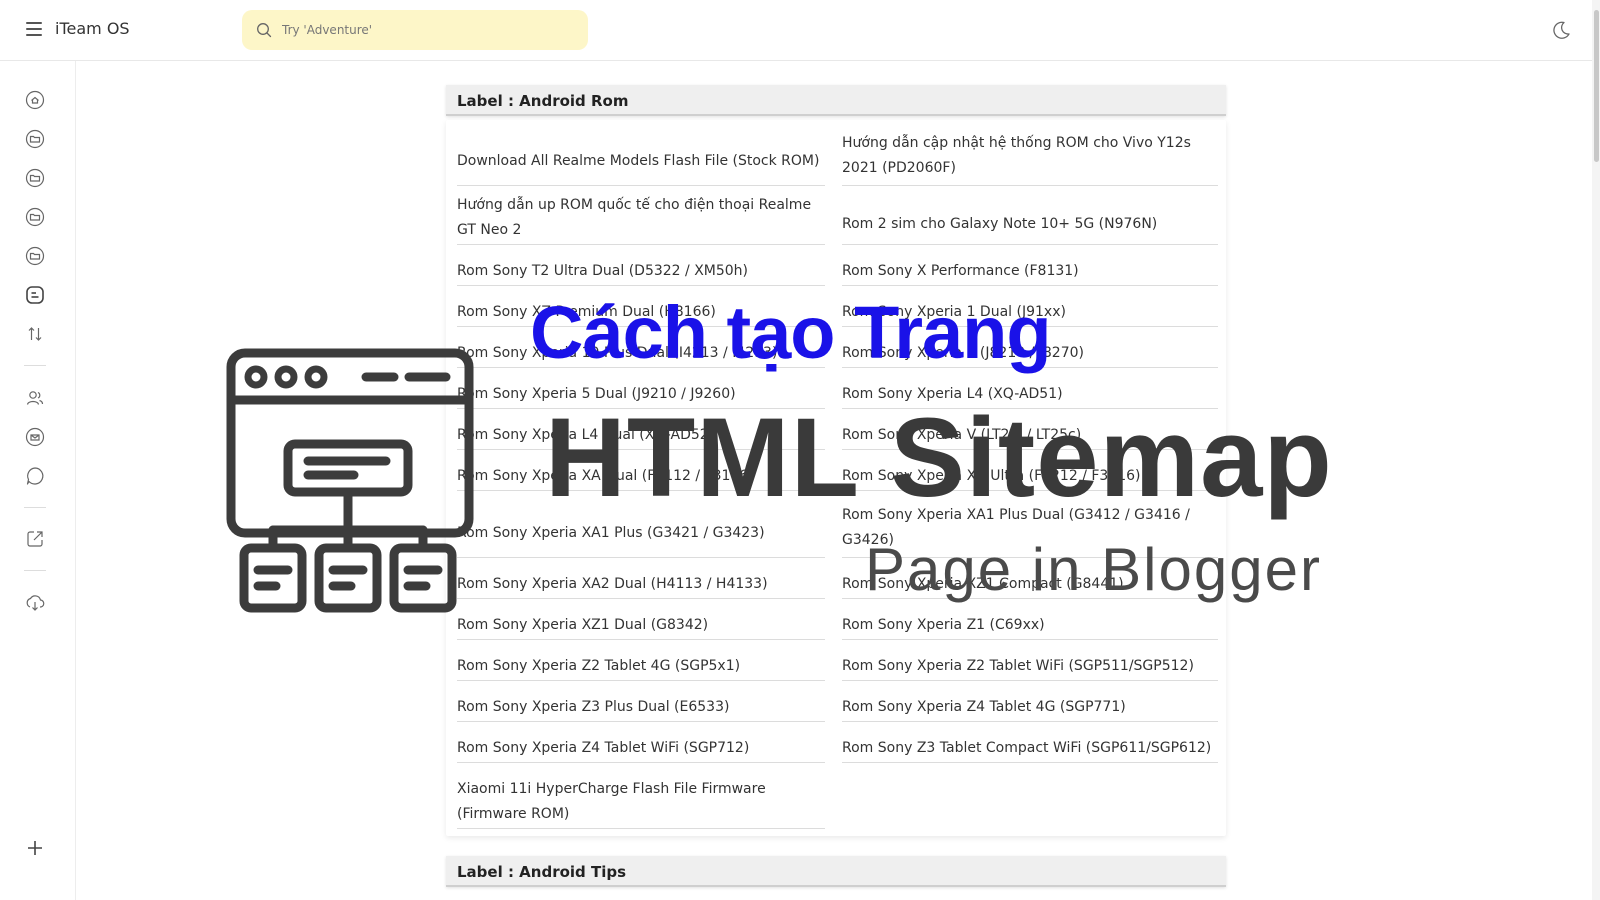 Image resolution: width=1600 pixels, height=900 pixels. What do you see at coordinates (641, 535) in the screenshot?
I see `post-link: Rom Sony Xperia XA1 Plus (G3421 / G3423)` at bounding box center [641, 535].